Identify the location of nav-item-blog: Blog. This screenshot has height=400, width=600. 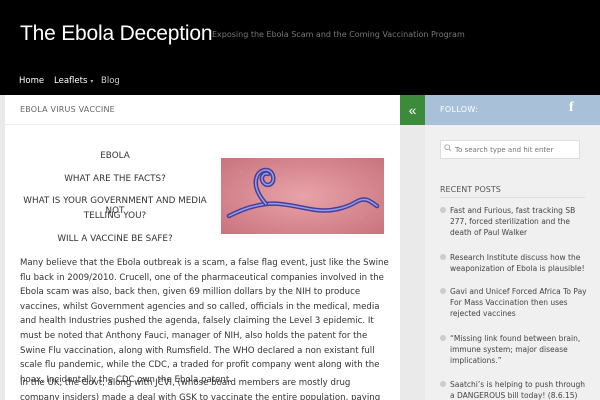
(110, 81).